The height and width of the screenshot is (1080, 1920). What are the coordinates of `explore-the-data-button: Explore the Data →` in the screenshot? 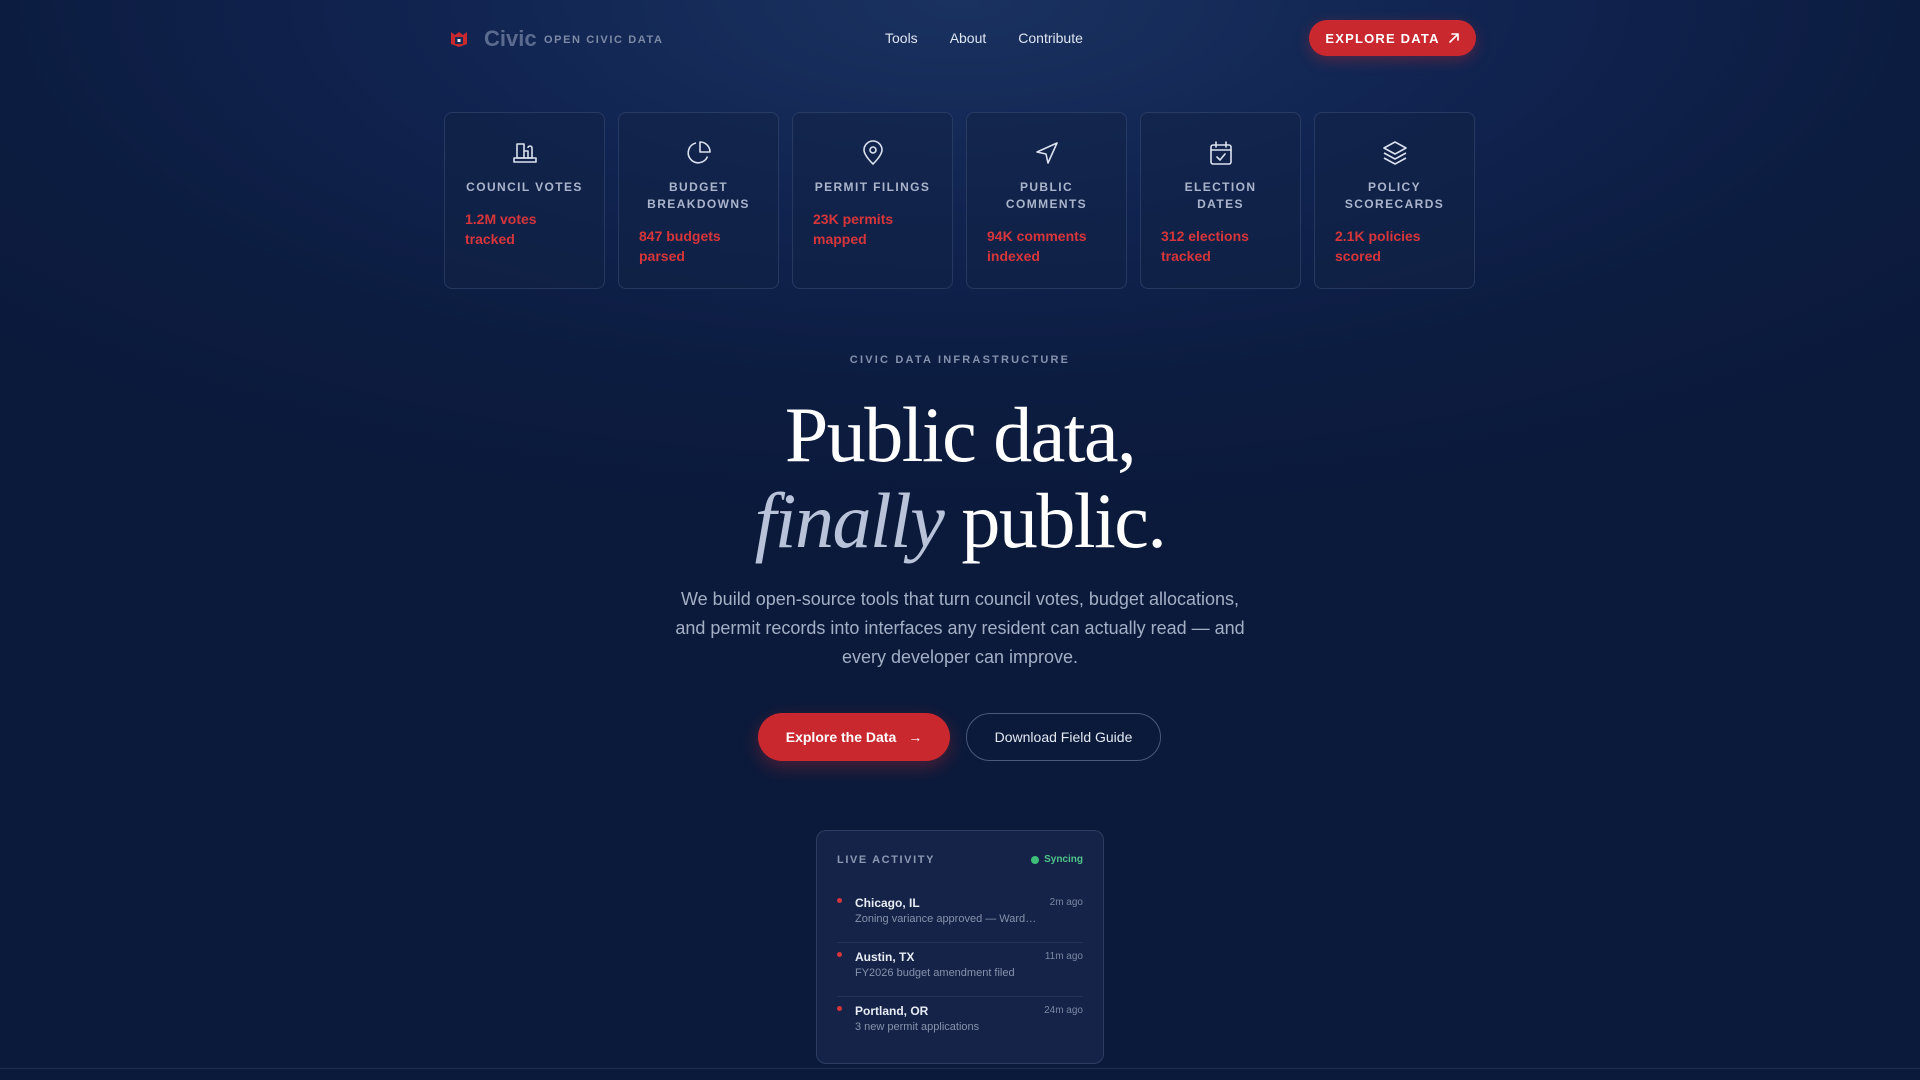 It's located at (854, 737).